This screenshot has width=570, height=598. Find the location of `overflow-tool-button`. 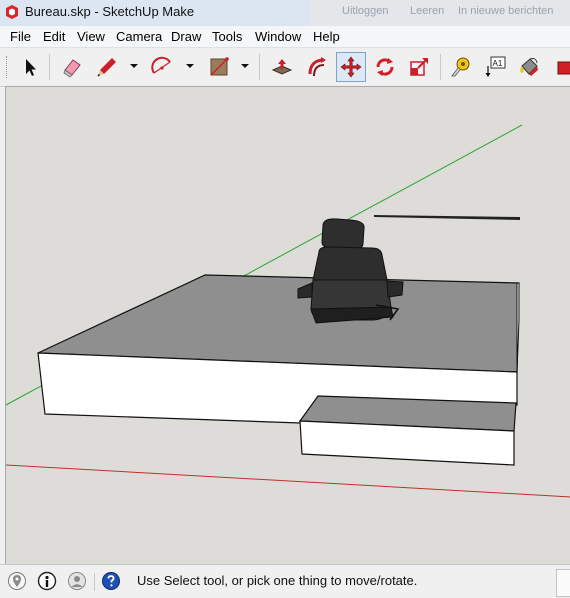

overflow-tool-button is located at coordinates (561, 67).